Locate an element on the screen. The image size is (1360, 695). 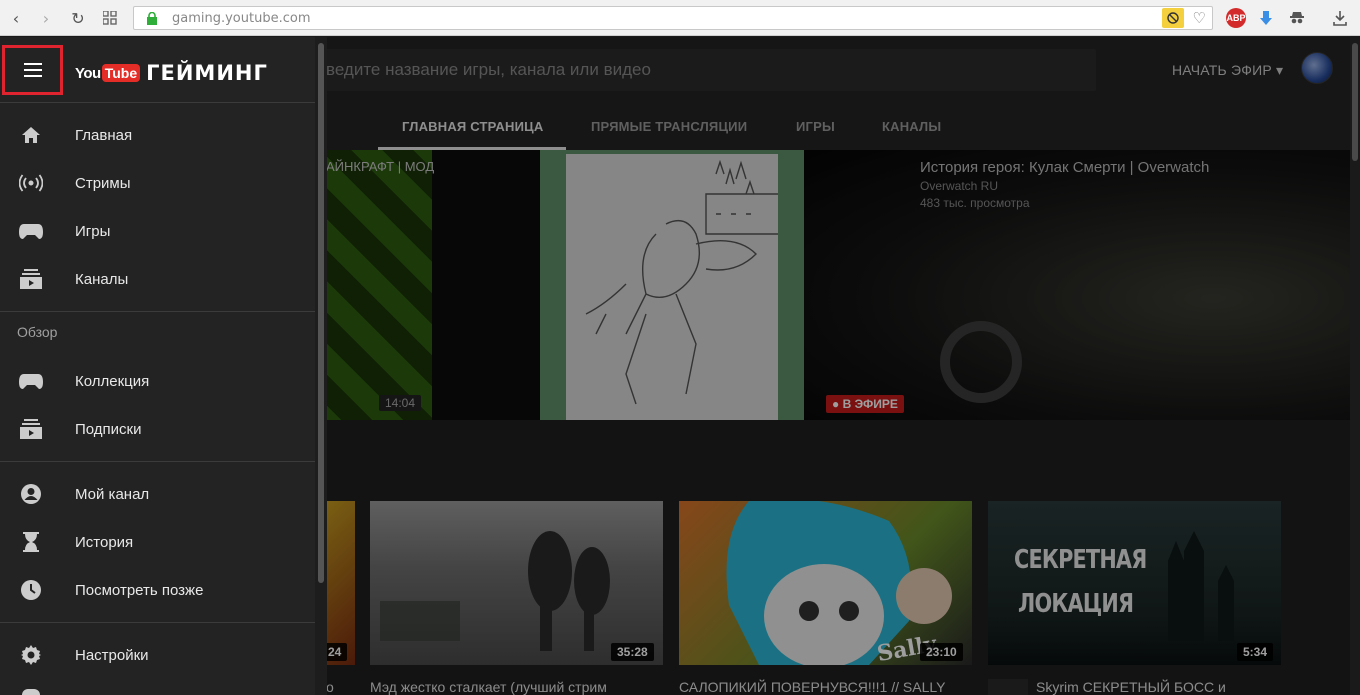
hourglass-icon is located at coordinates (31, 542).